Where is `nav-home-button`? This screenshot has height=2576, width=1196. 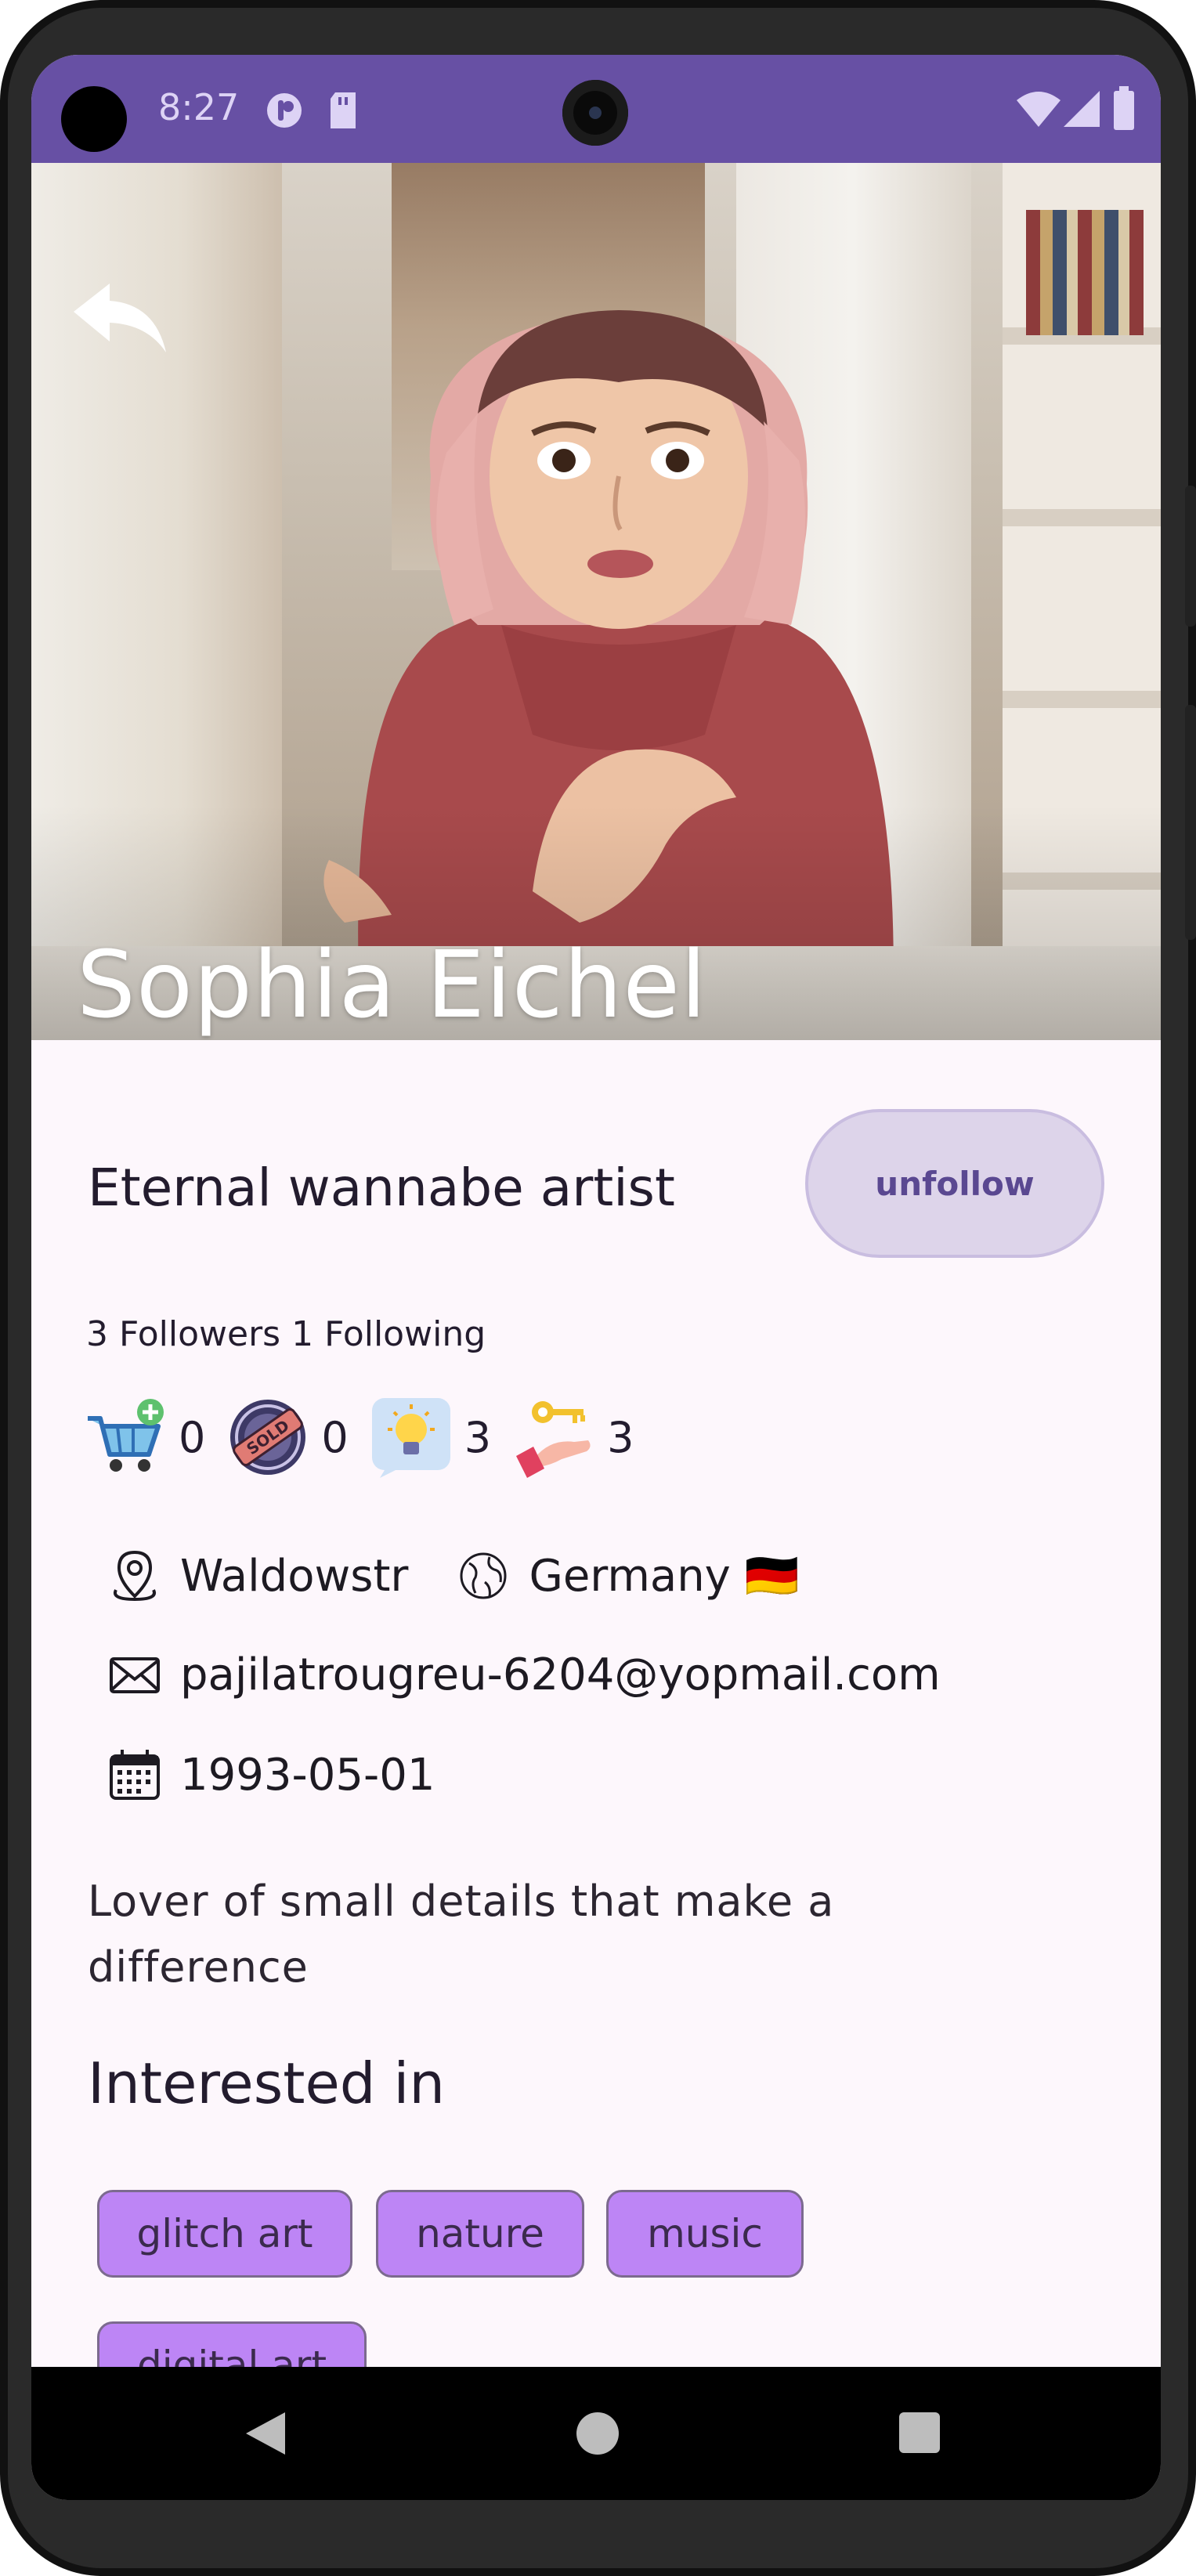
nav-home-button is located at coordinates (597, 2433).